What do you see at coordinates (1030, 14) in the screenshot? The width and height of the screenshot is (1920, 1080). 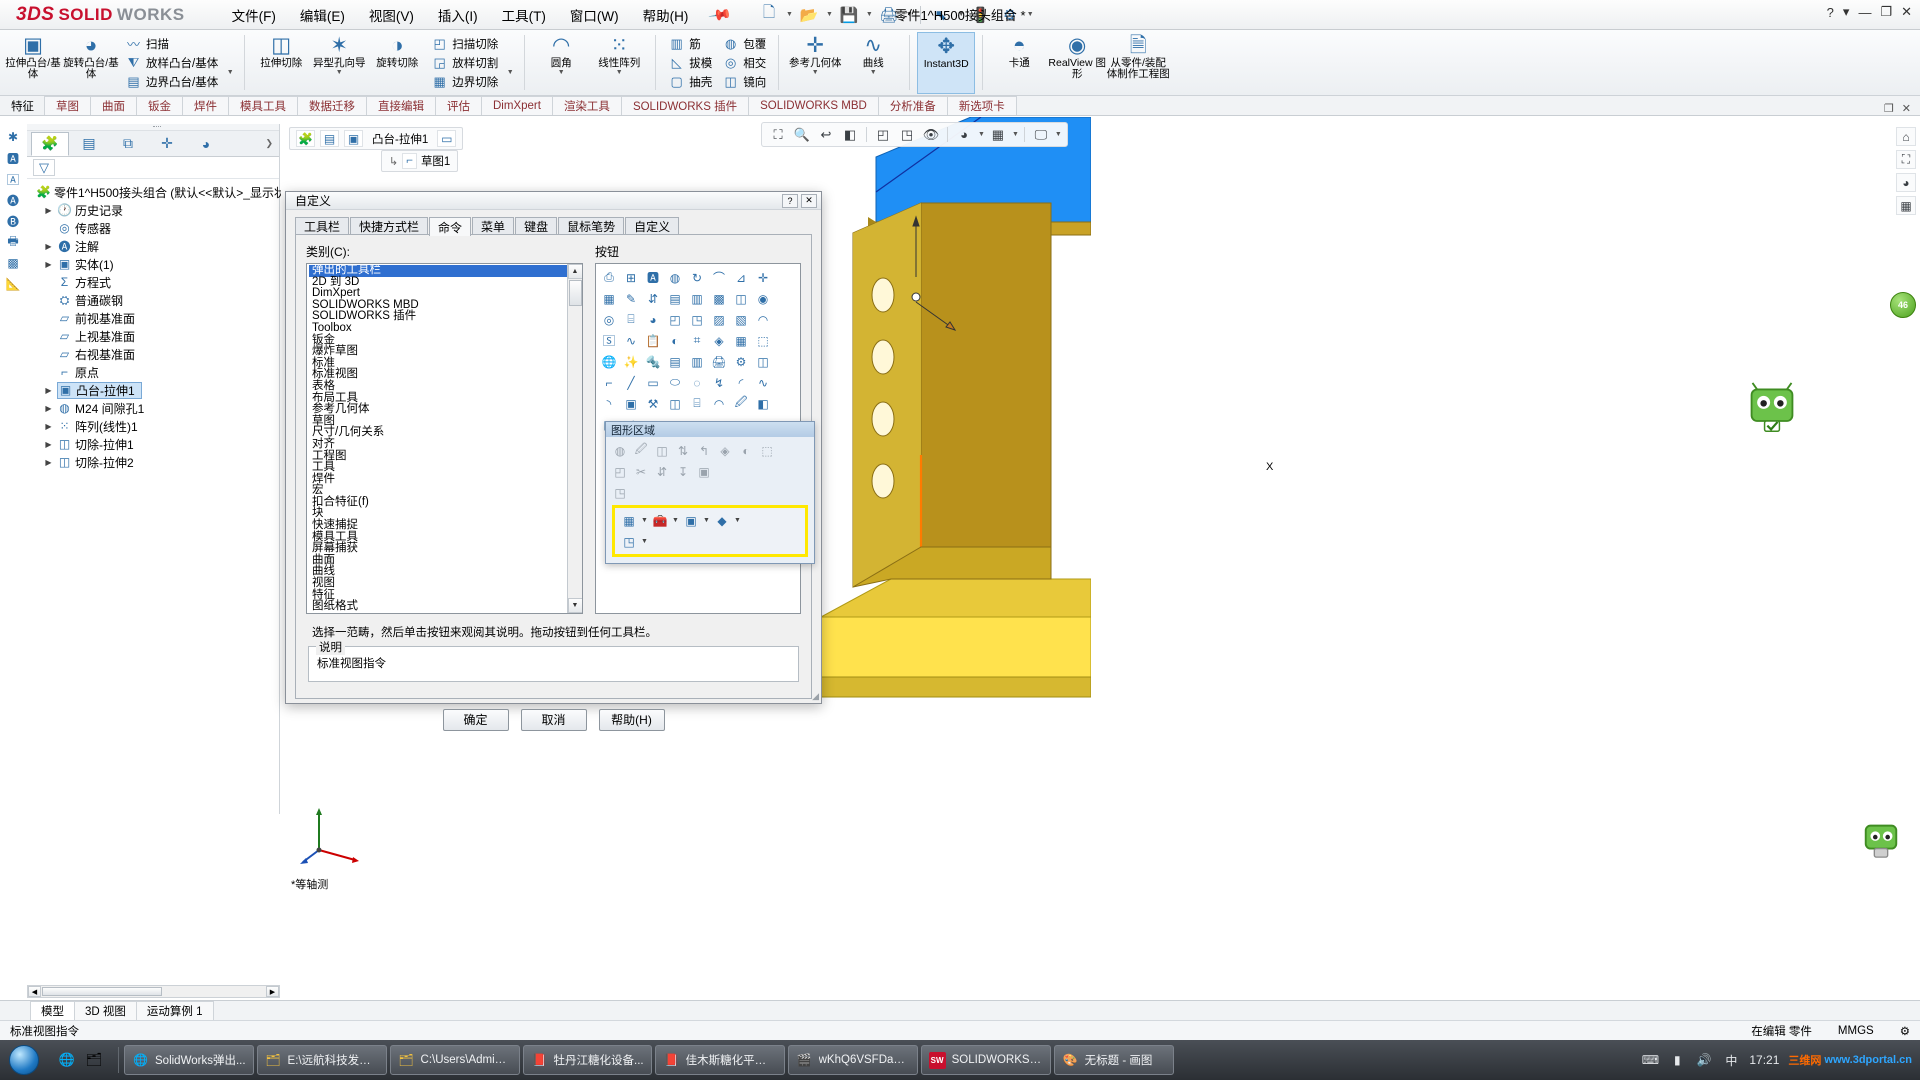 I see `options-caret-icon: ▼` at bounding box center [1030, 14].